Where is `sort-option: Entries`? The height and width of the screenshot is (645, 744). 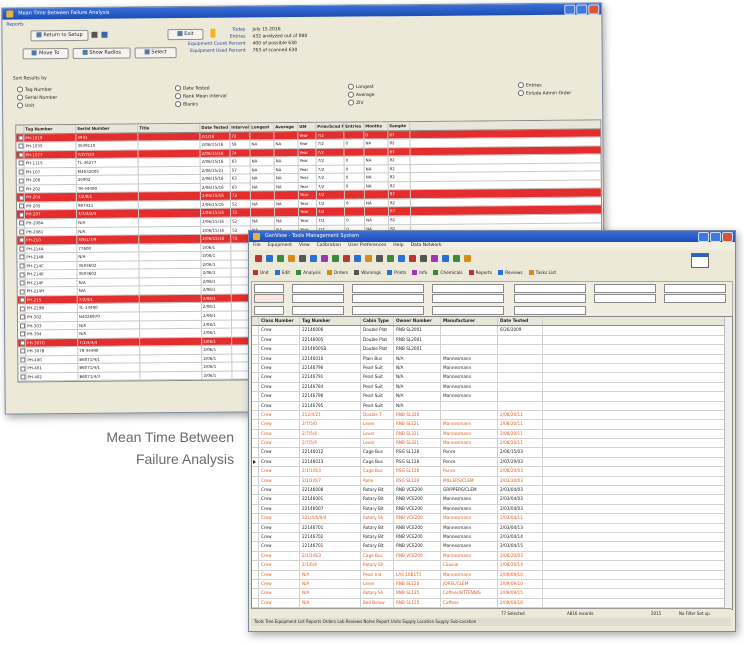 sort-option: Entries is located at coordinates (529, 85).